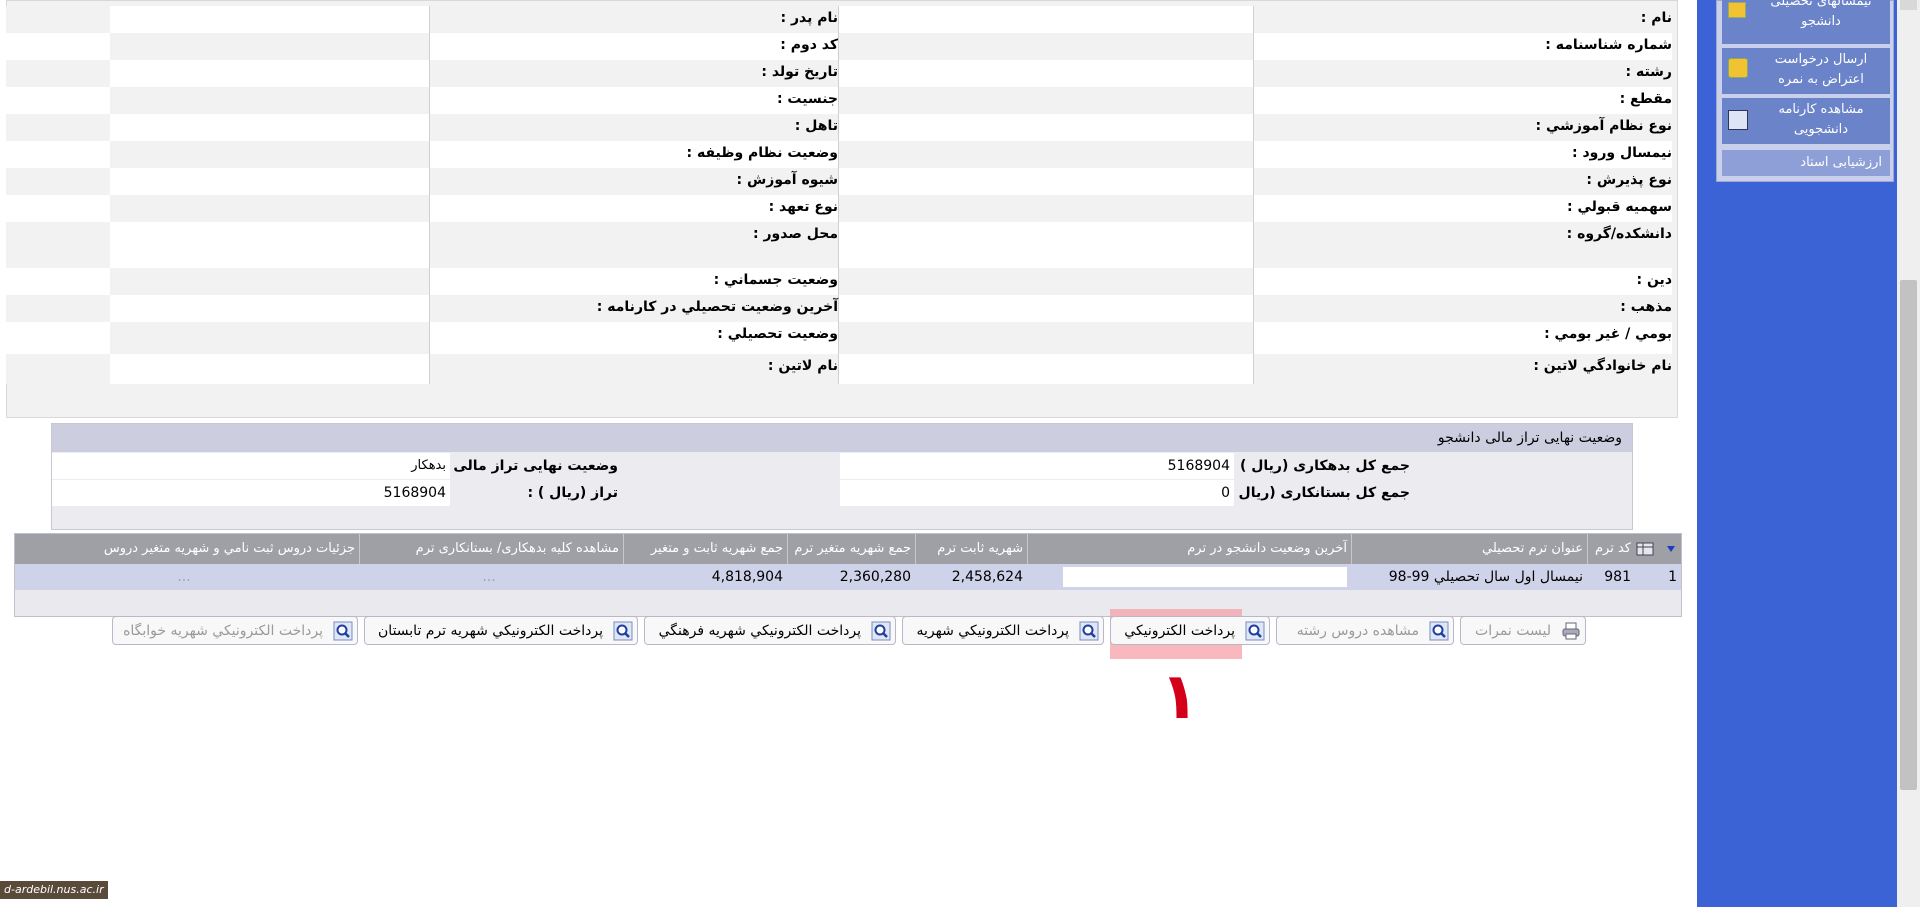 The width and height of the screenshot is (1920, 907). Describe the element at coordinates (629, 73) in the screenshot. I see `info-label: تاريخ تولد :` at that location.